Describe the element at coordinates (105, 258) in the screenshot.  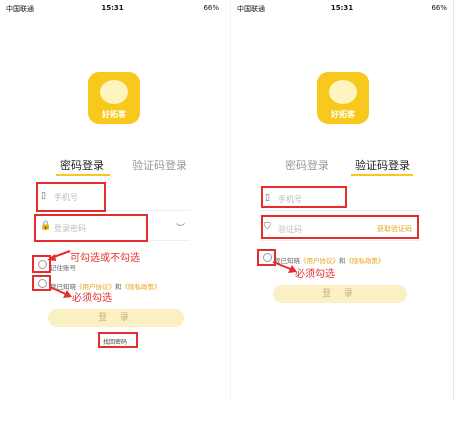
I see `annotation-optional-text: 可勾选或不勾选` at that location.